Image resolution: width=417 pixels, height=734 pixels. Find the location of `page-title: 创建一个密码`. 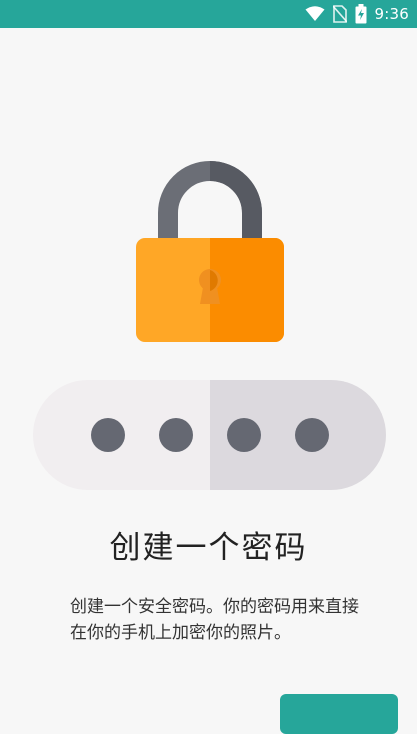

page-title: 创建一个密码 is located at coordinates (208, 548).